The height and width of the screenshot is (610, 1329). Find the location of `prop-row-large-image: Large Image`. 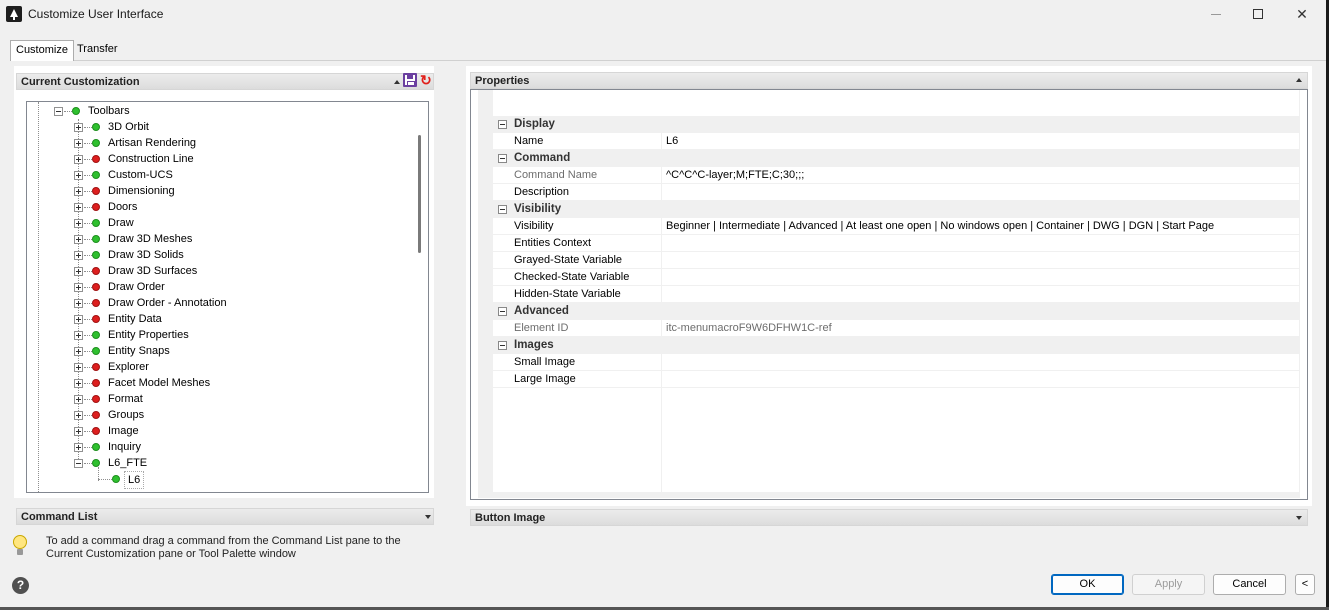

prop-row-large-image: Large Image is located at coordinates (896, 379).